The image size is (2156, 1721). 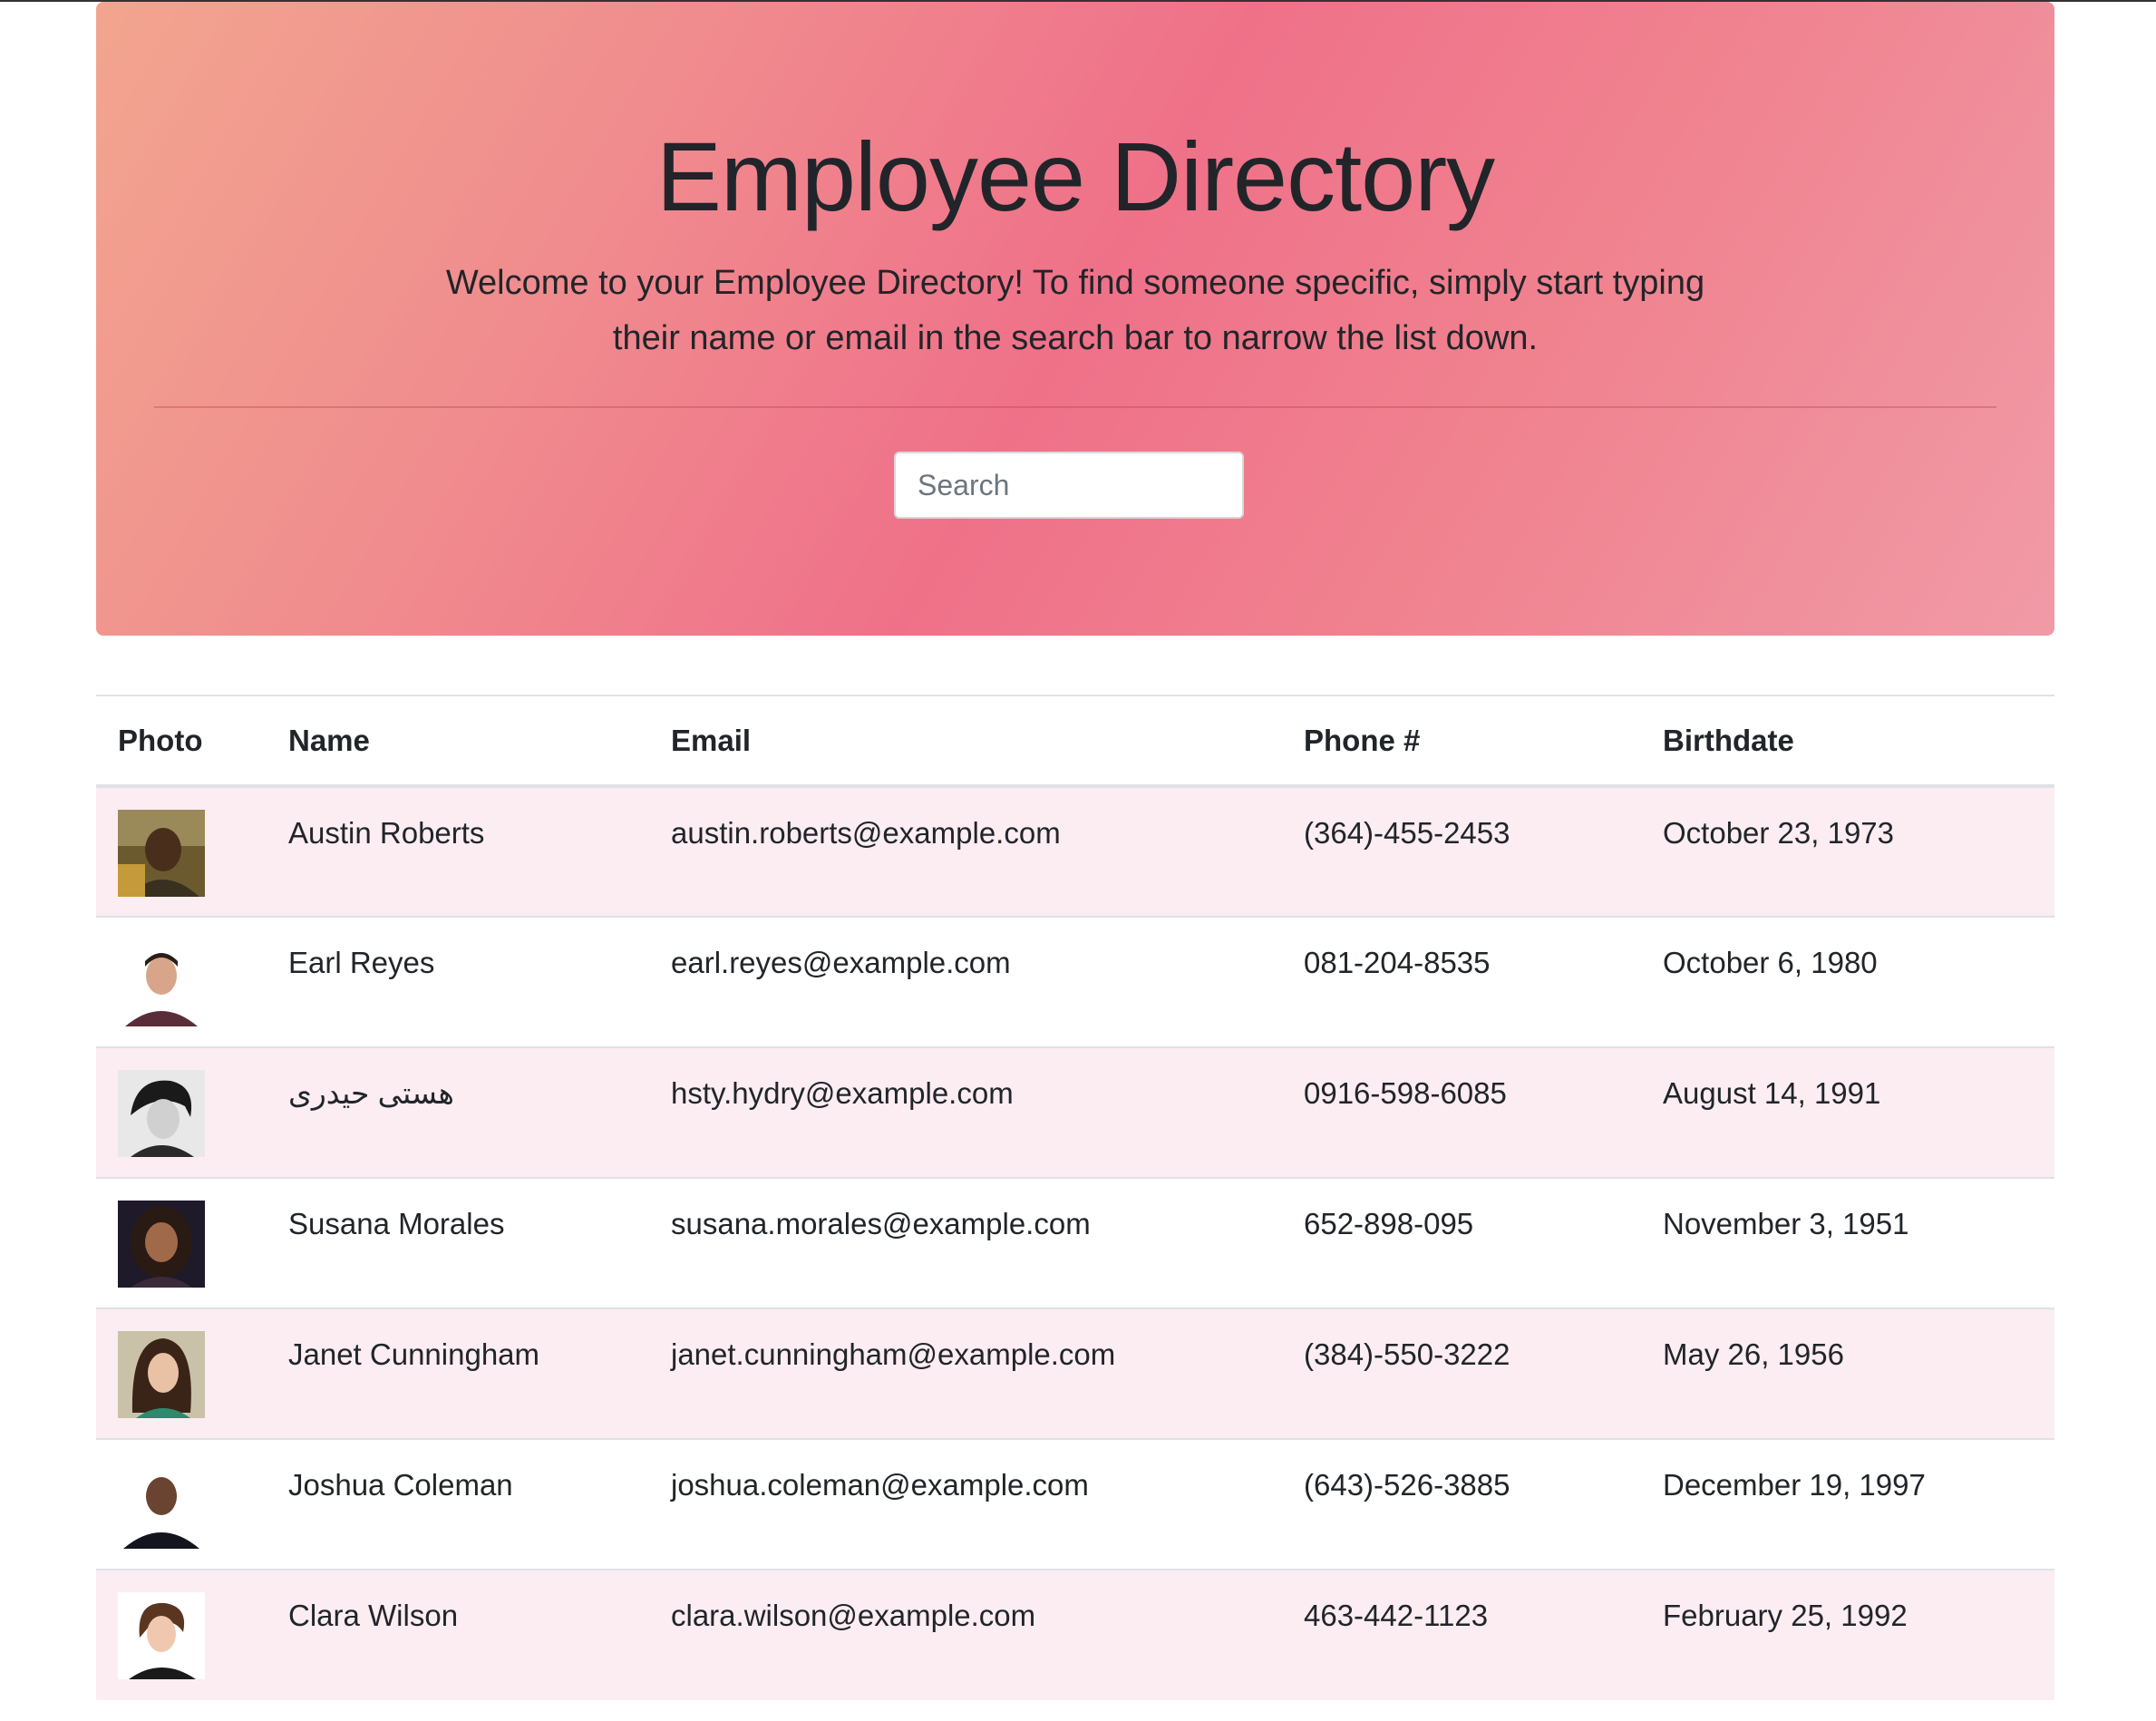 What do you see at coordinates (1075, 407) in the screenshot?
I see `header-divider` at bounding box center [1075, 407].